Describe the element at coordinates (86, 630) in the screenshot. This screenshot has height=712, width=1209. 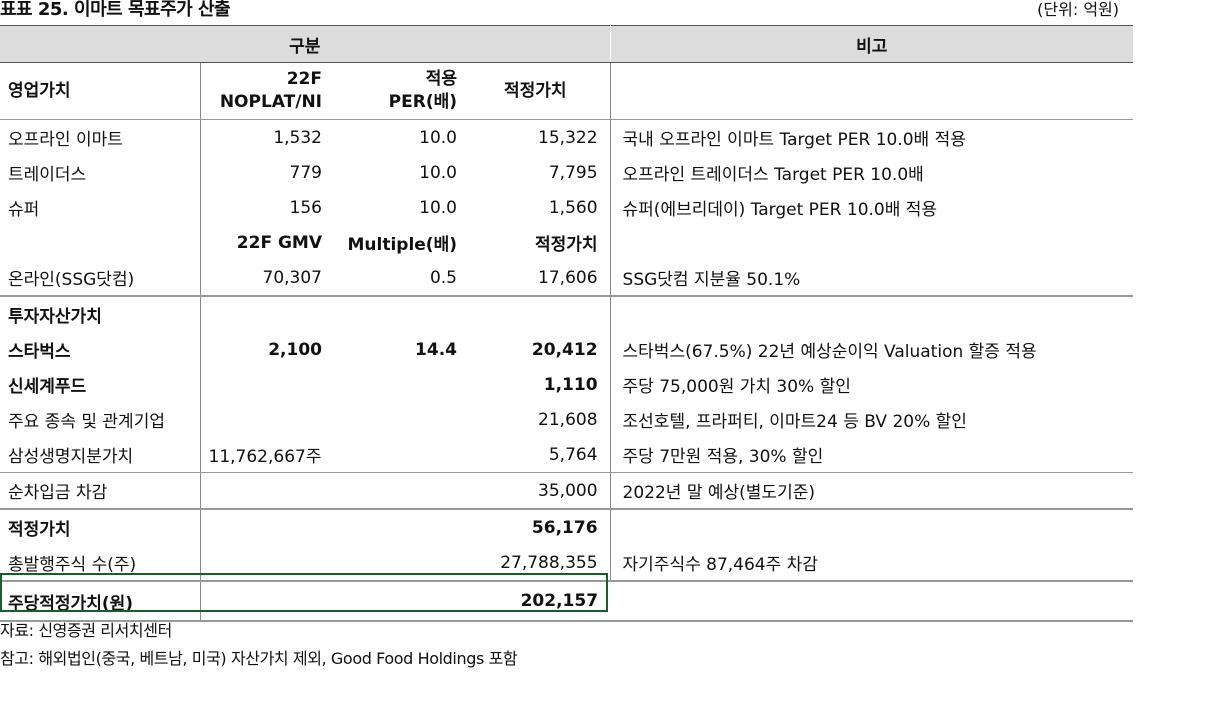
I see `source-note: 자료: 신영증권 리서치센터` at that location.